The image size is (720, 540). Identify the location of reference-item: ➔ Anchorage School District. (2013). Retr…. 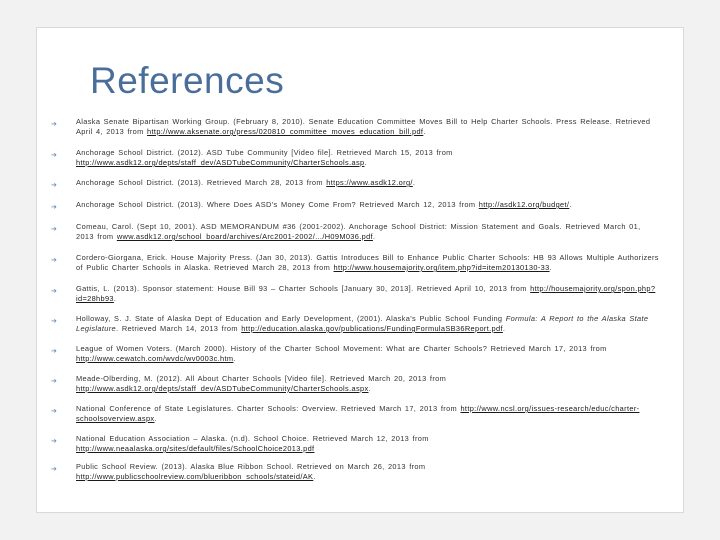
(356, 183).